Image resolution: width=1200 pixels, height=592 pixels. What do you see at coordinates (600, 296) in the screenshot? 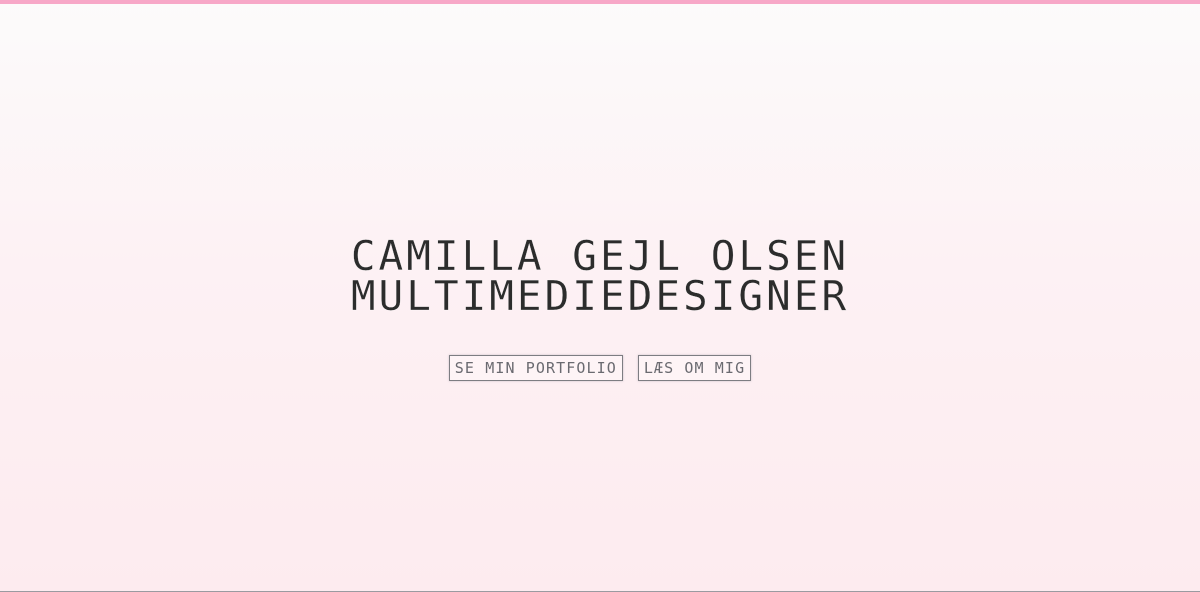
I see `hero-role: MULTIMEDIEDESIGNER` at bounding box center [600, 296].